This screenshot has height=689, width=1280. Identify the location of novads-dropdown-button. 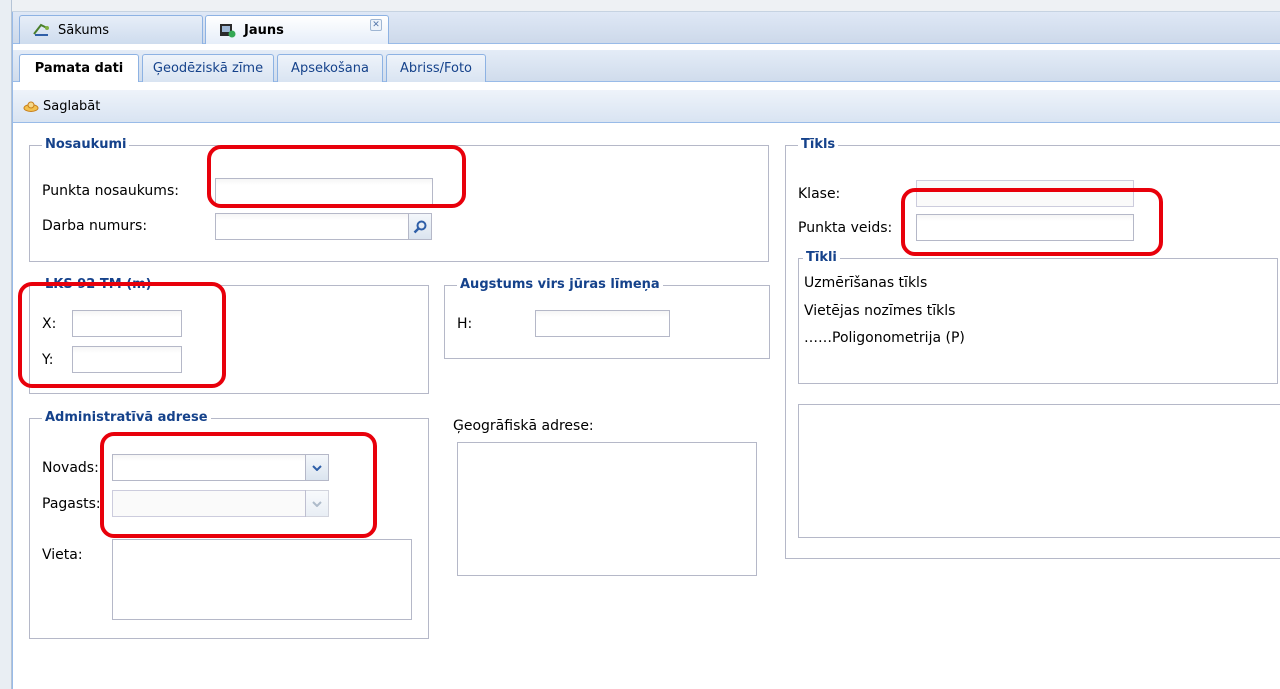
(317, 467).